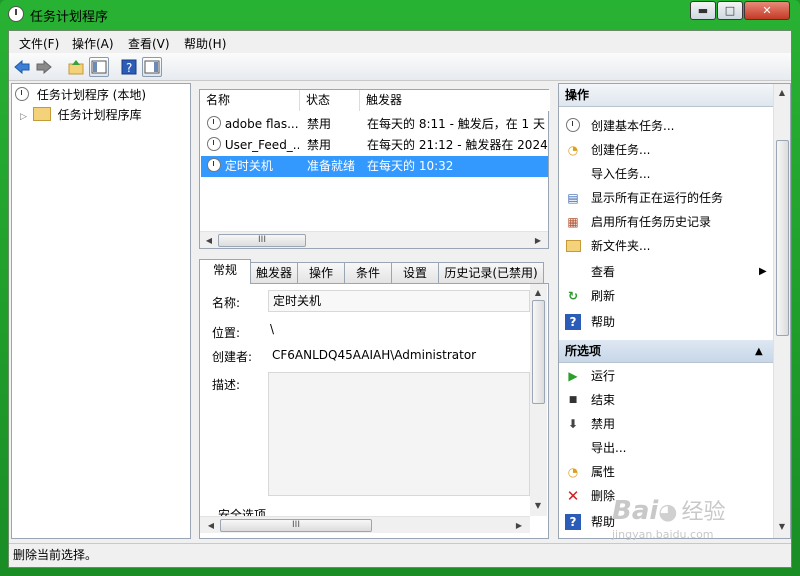 This screenshot has height=576, width=800. I want to click on menu-view: 查看(V), so click(149, 43).